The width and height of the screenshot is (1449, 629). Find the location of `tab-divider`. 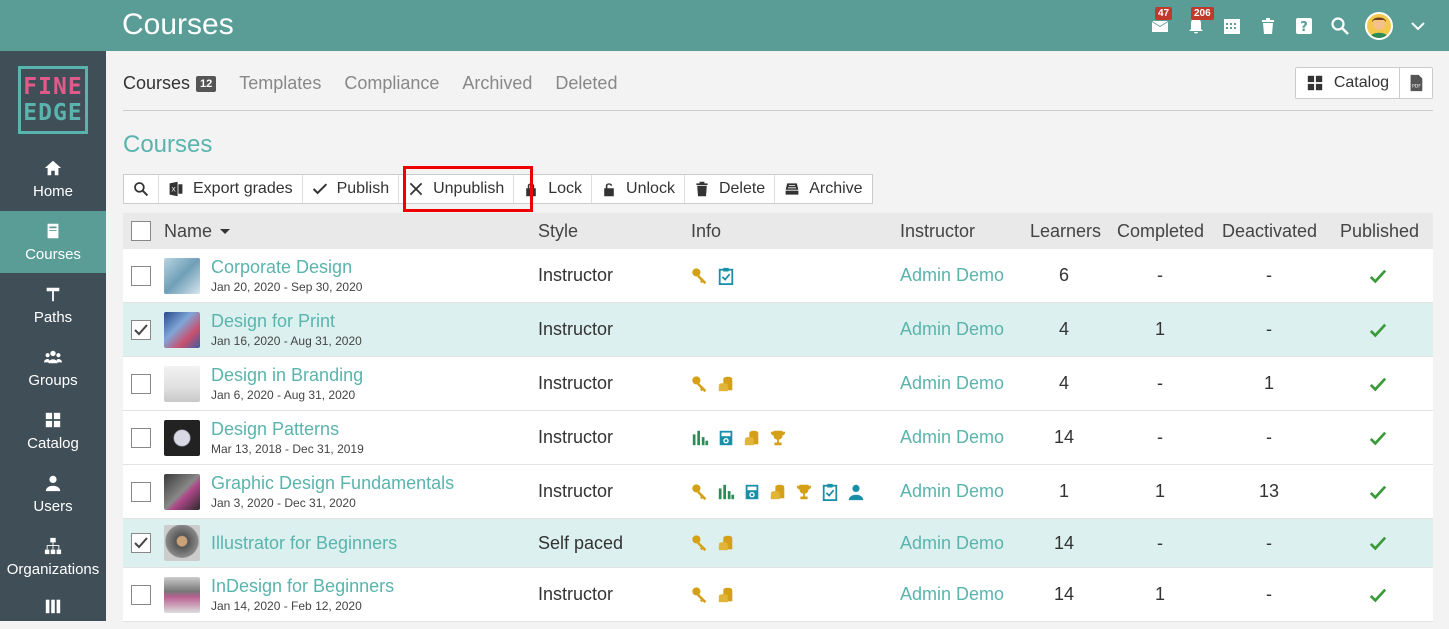

tab-divider is located at coordinates (778, 110).